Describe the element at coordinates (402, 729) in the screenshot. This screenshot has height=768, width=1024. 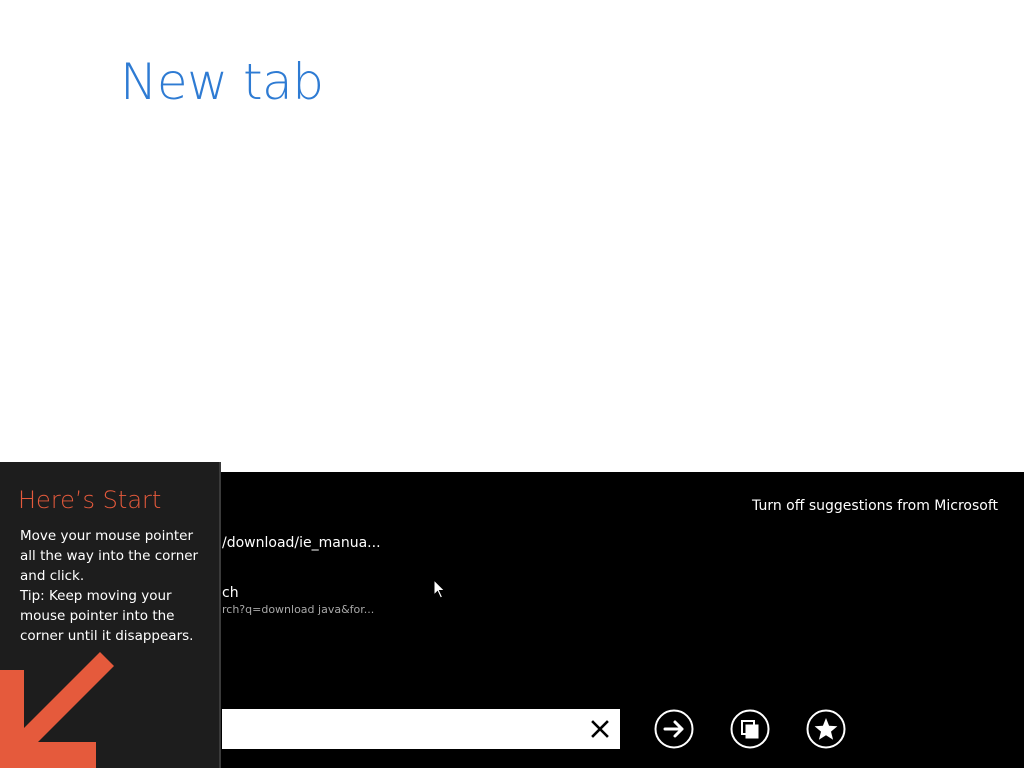
I see `address-input` at that location.